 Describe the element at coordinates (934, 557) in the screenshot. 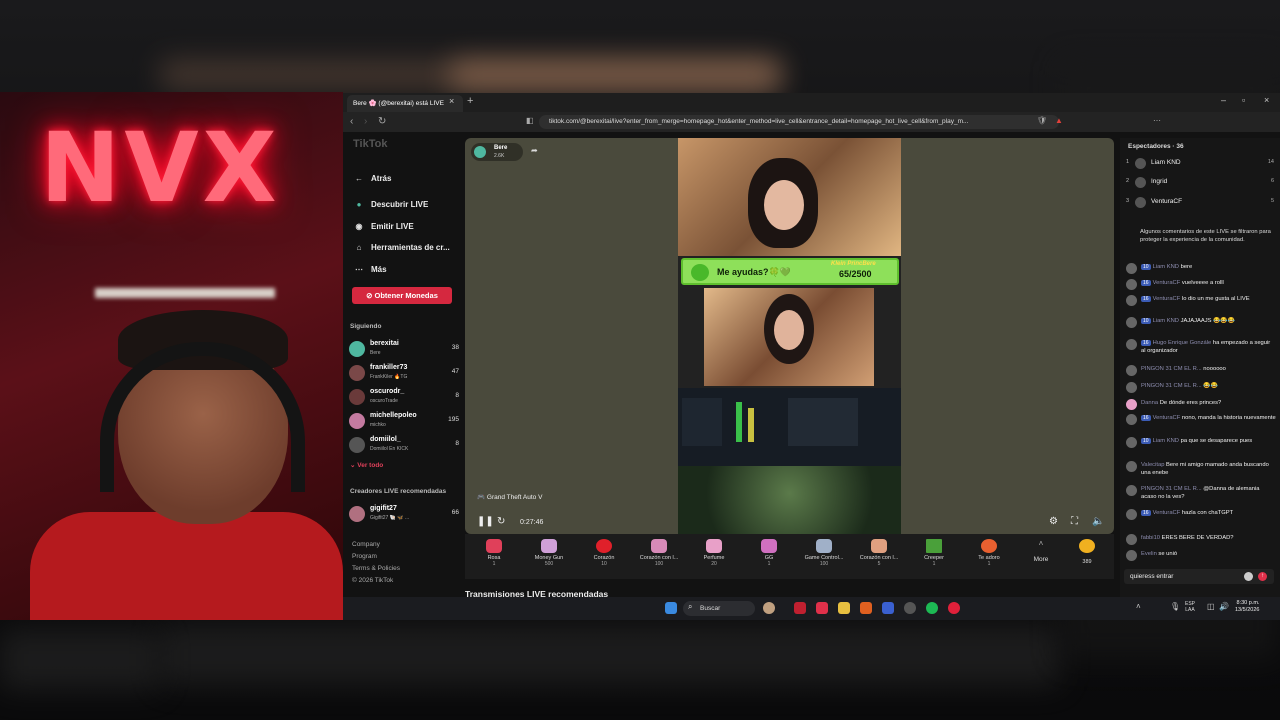

I see `gift-item: Creeper 1` at that location.